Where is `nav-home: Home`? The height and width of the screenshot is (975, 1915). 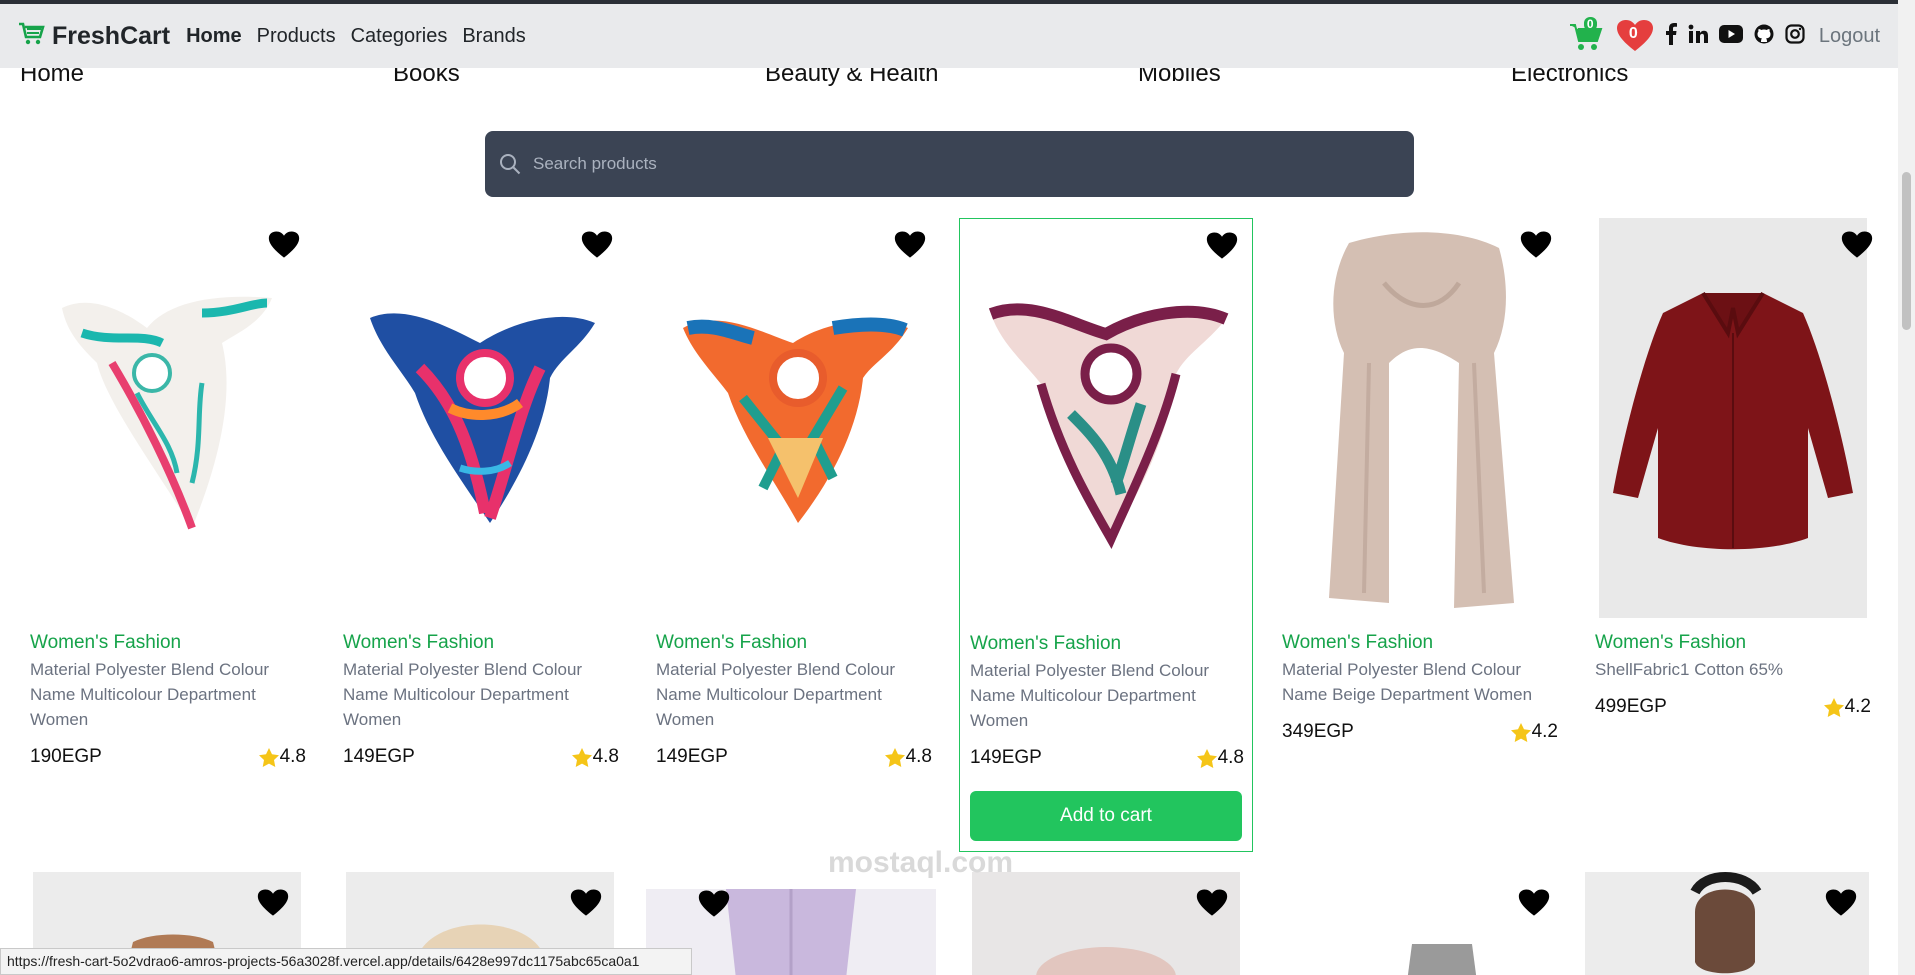 nav-home: Home is located at coordinates (214, 36).